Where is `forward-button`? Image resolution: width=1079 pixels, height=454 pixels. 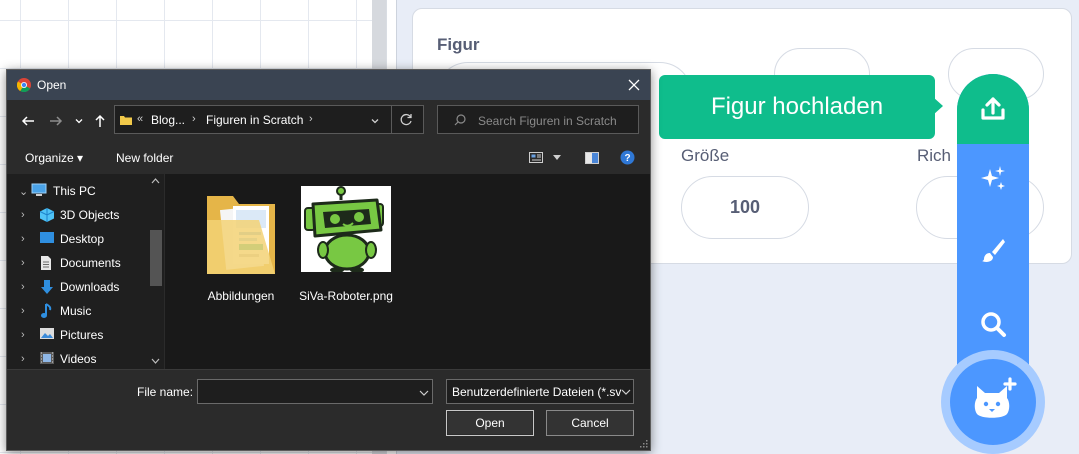 forward-button is located at coordinates (56, 121).